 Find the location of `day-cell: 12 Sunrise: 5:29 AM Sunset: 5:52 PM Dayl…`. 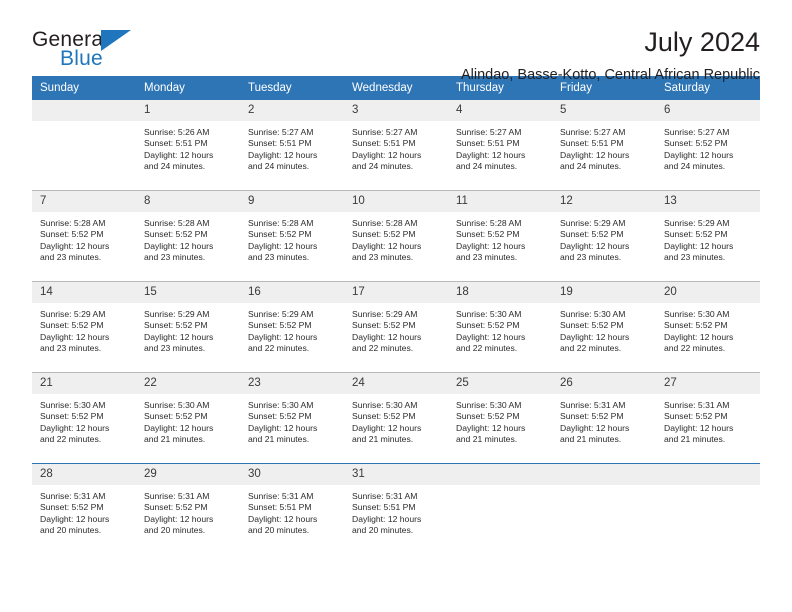

day-cell: 12 Sunrise: 5:29 AM Sunset: 5:52 PM Dayl… is located at coordinates (604, 236).